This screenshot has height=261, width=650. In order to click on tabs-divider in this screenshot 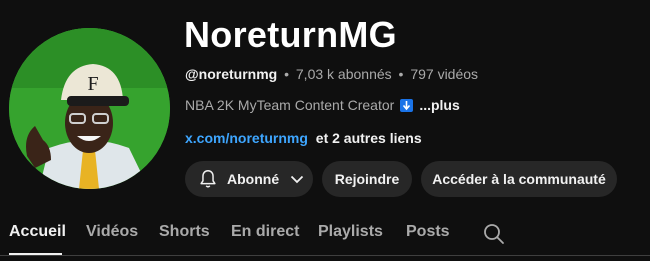, I will do `click(325, 255)`.